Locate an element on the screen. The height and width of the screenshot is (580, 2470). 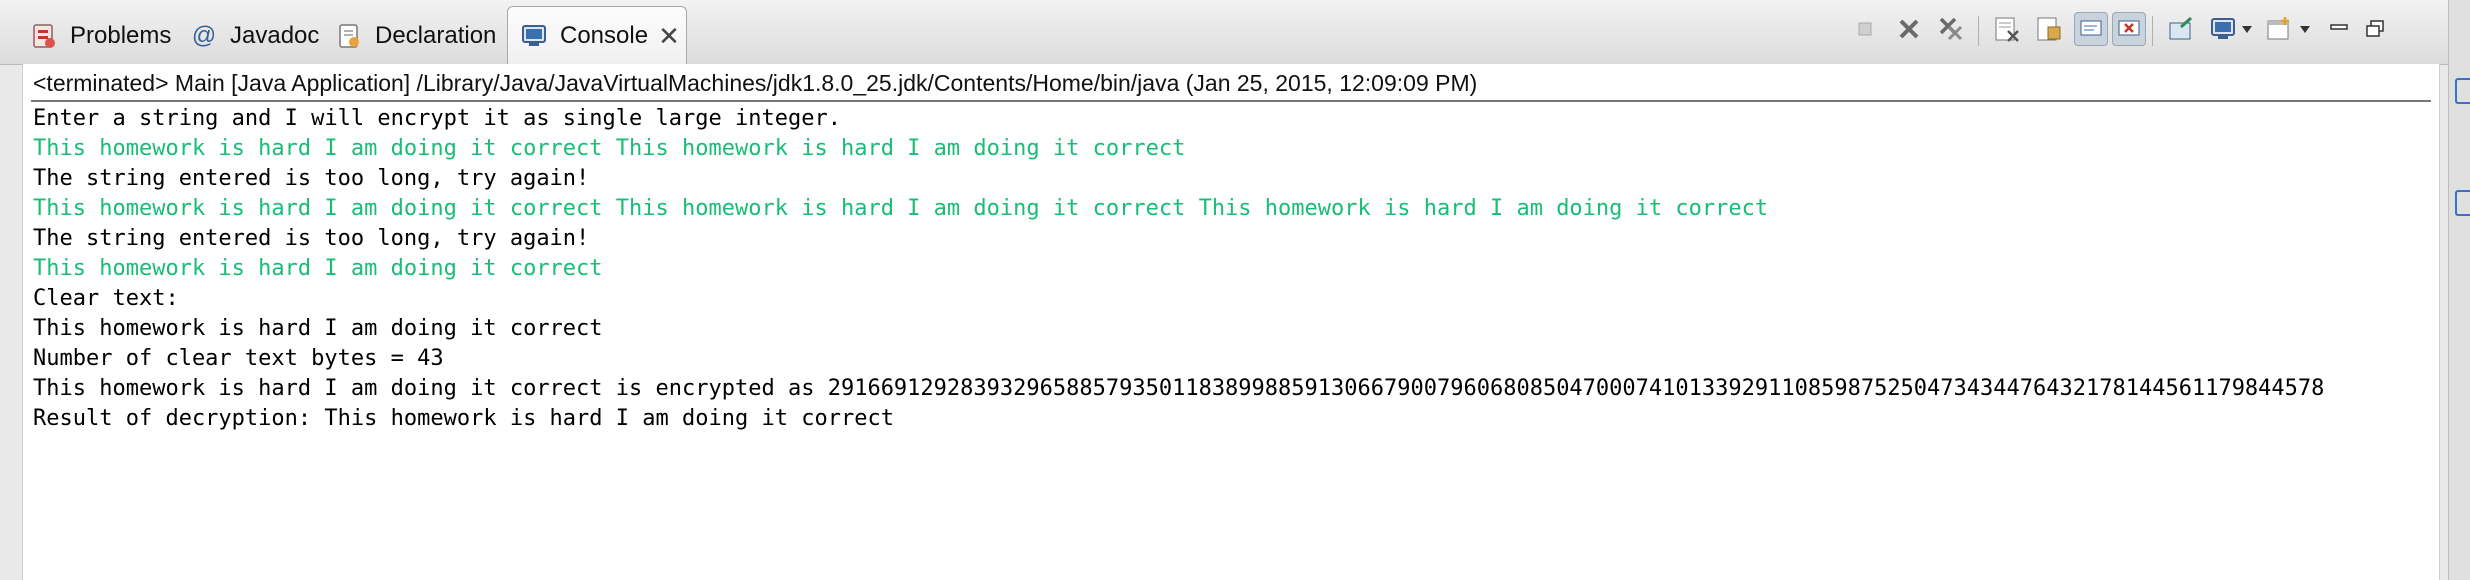
divider is located at coordinates (1231, 101).